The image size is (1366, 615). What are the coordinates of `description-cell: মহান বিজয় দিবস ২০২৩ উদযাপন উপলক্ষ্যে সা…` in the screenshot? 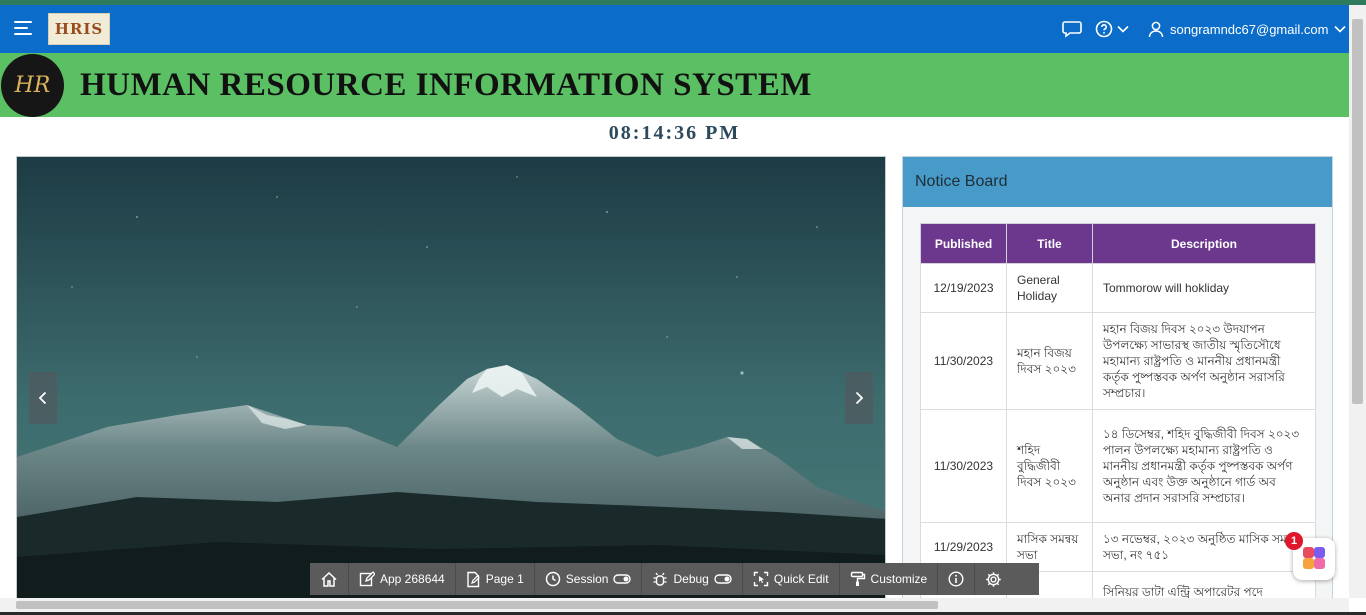 It's located at (1204, 361).